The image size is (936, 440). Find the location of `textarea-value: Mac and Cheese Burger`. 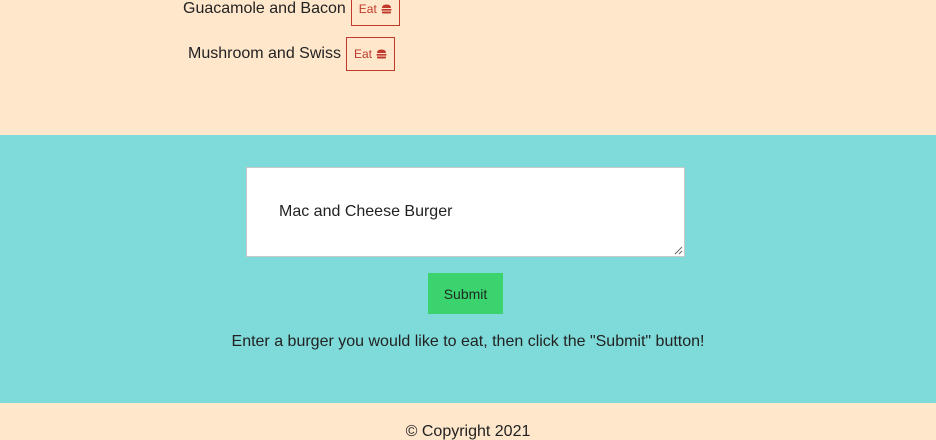

textarea-value: Mac and Cheese Burger is located at coordinates (366, 211).